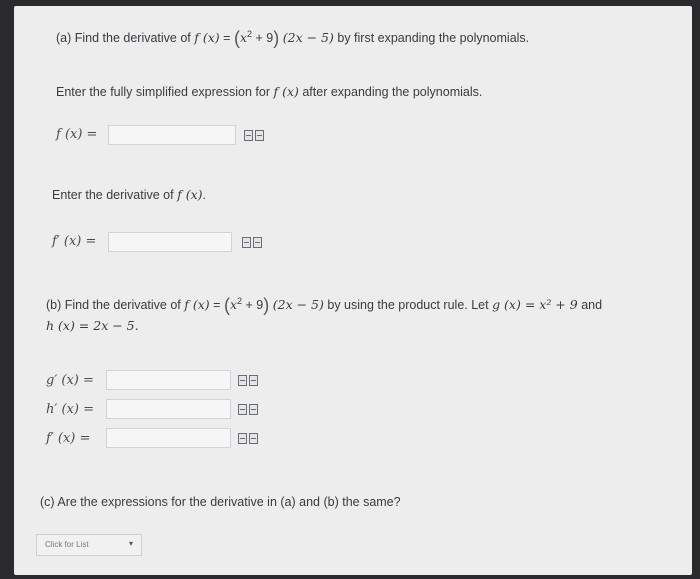  Describe the element at coordinates (252, 242) in the screenshot. I see `fprime-input-tools` at that location.